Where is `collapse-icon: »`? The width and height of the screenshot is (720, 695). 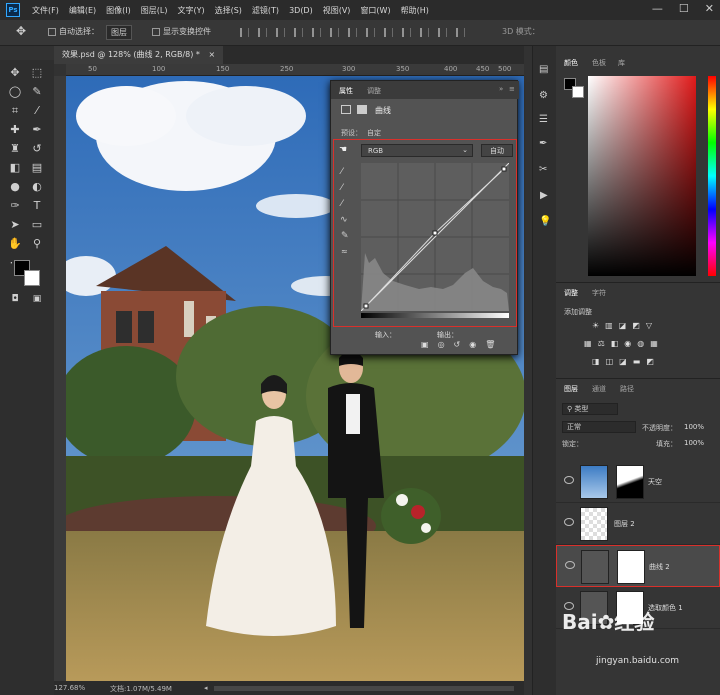
collapse-icon: » is located at coordinates (501, 89).